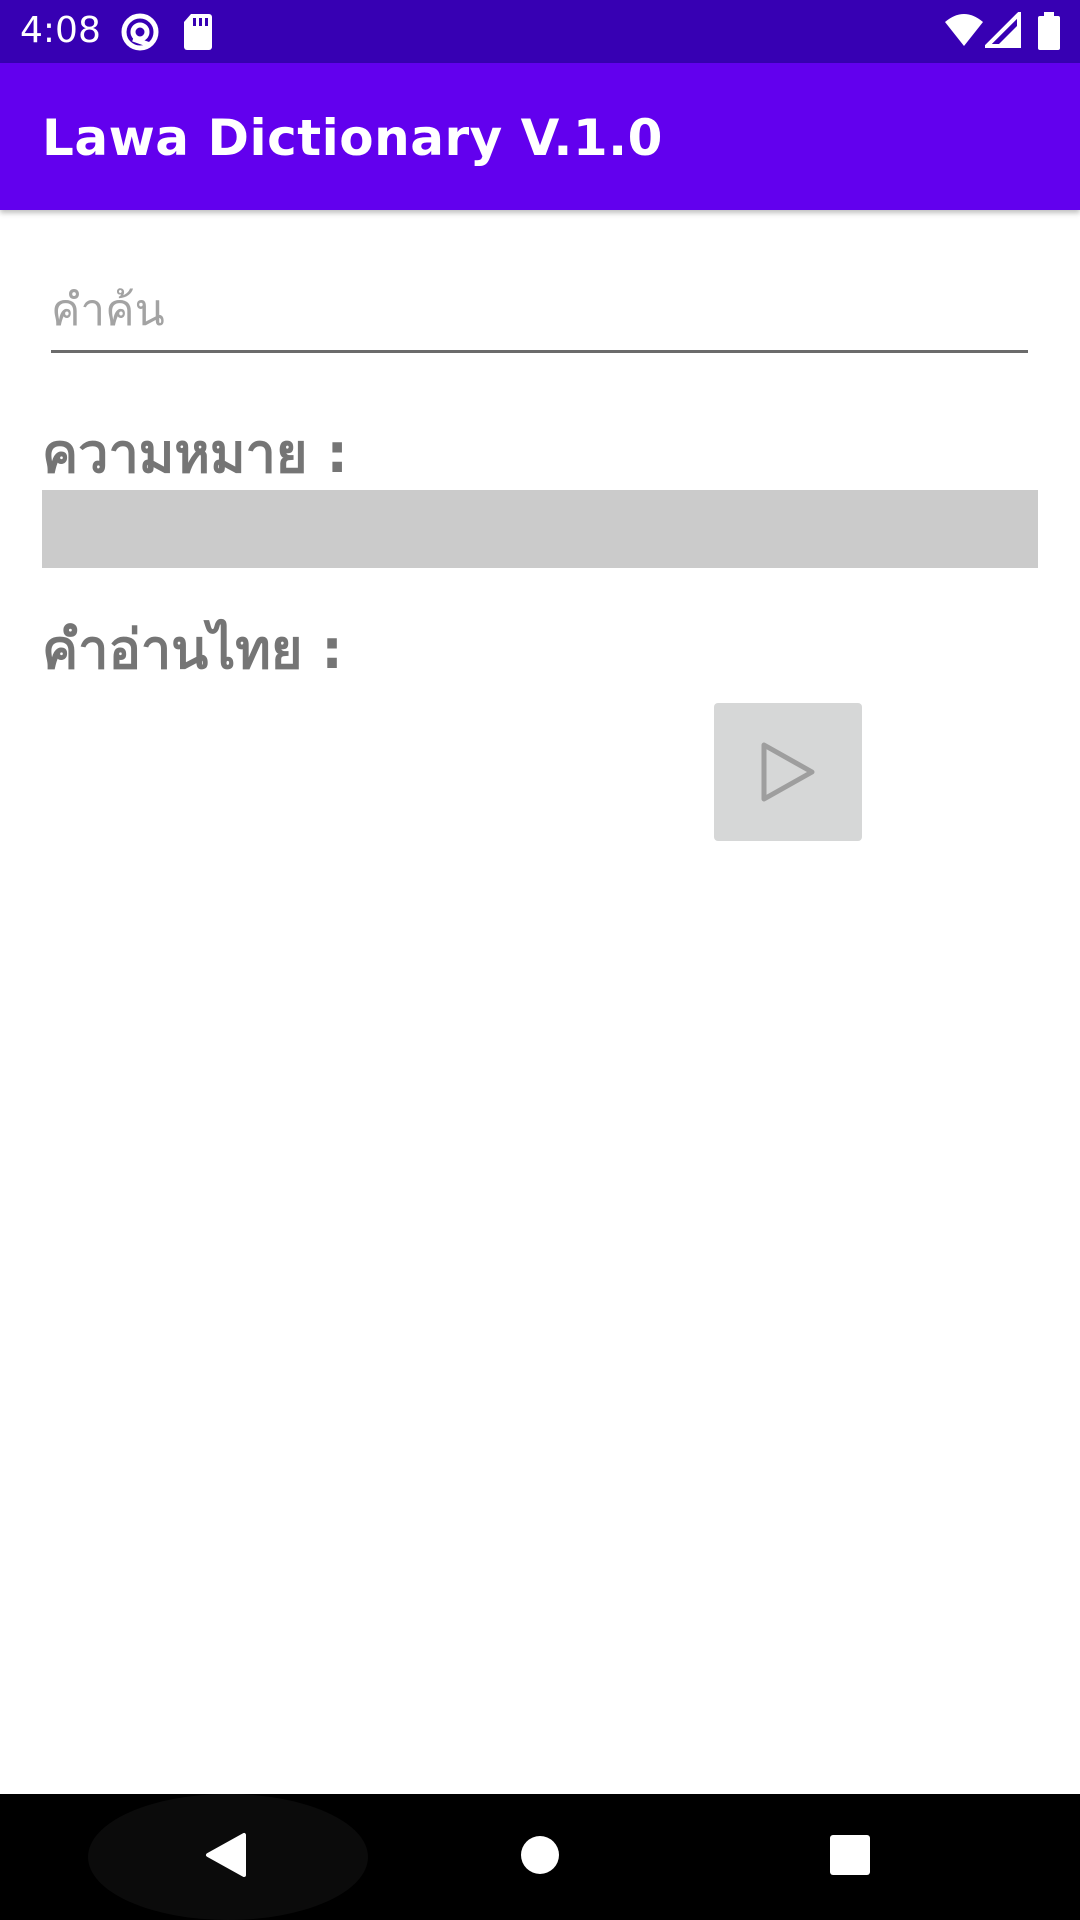 This screenshot has width=1080, height=1920. What do you see at coordinates (964, 32) in the screenshot?
I see `wifi-icon` at bounding box center [964, 32].